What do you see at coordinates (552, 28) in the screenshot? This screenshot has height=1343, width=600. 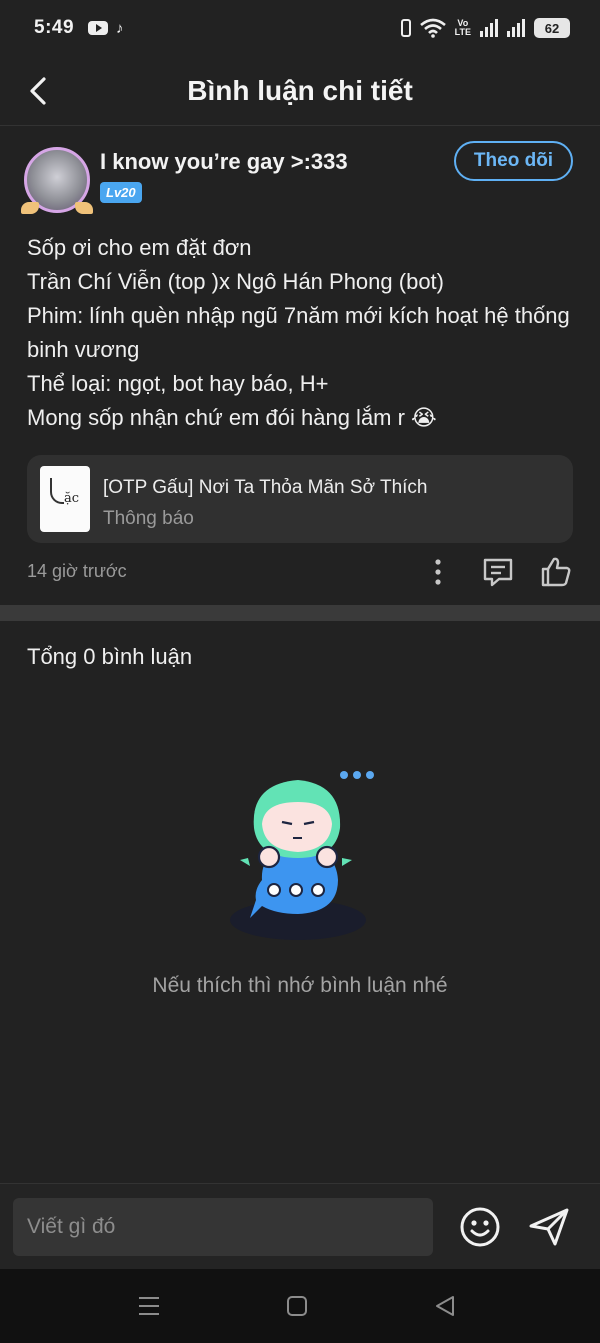 I see `battery-icon: 62` at bounding box center [552, 28].